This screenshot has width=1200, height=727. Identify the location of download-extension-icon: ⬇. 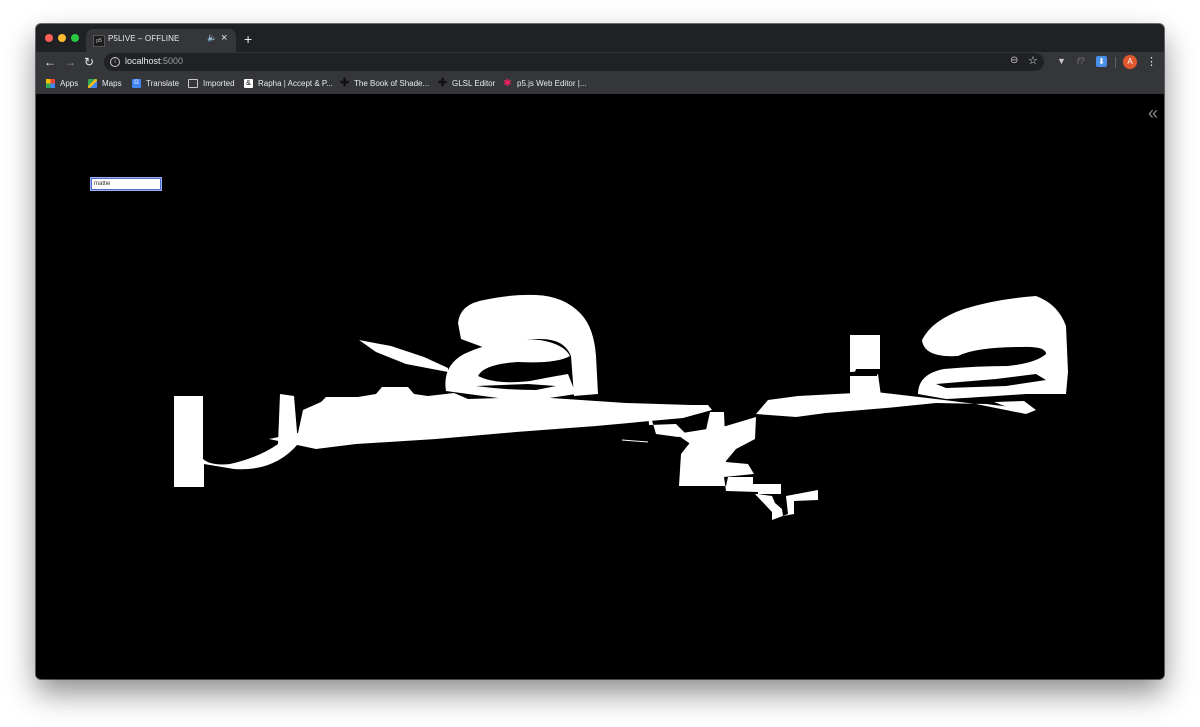
(1101, 61).